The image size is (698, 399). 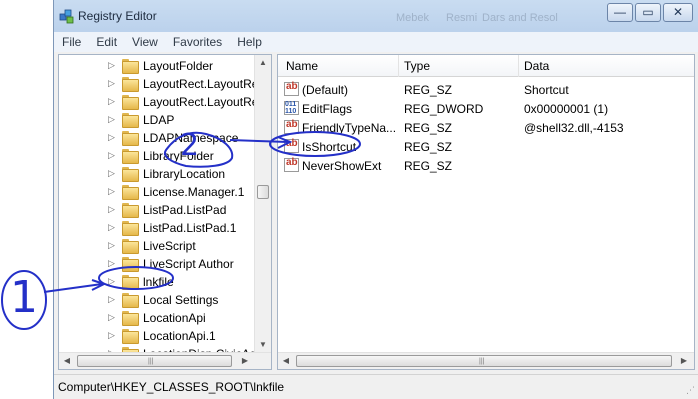 What do you see at coordinates (71, 42) in the screenshot?
I see `menu-file: File` at bounding box center [71, 42].